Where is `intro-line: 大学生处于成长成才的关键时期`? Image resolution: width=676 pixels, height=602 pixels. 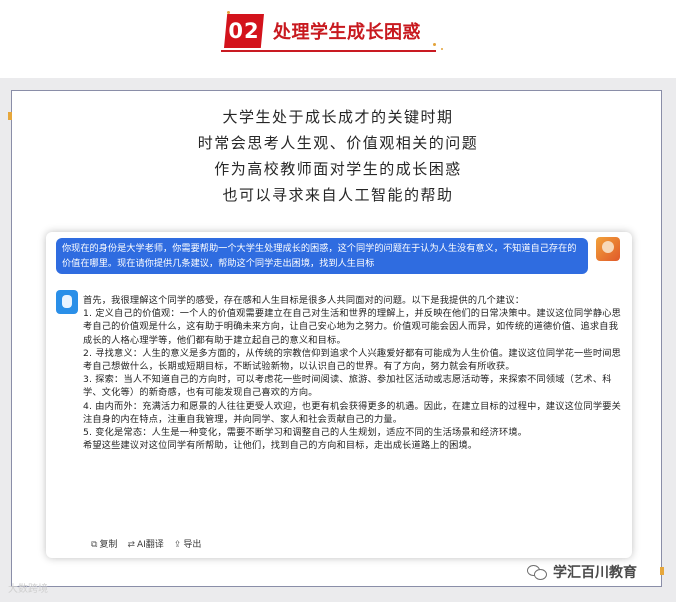
intro-line: 大学生处于成长成才的关键时期 is located at coordinates (338, 117).